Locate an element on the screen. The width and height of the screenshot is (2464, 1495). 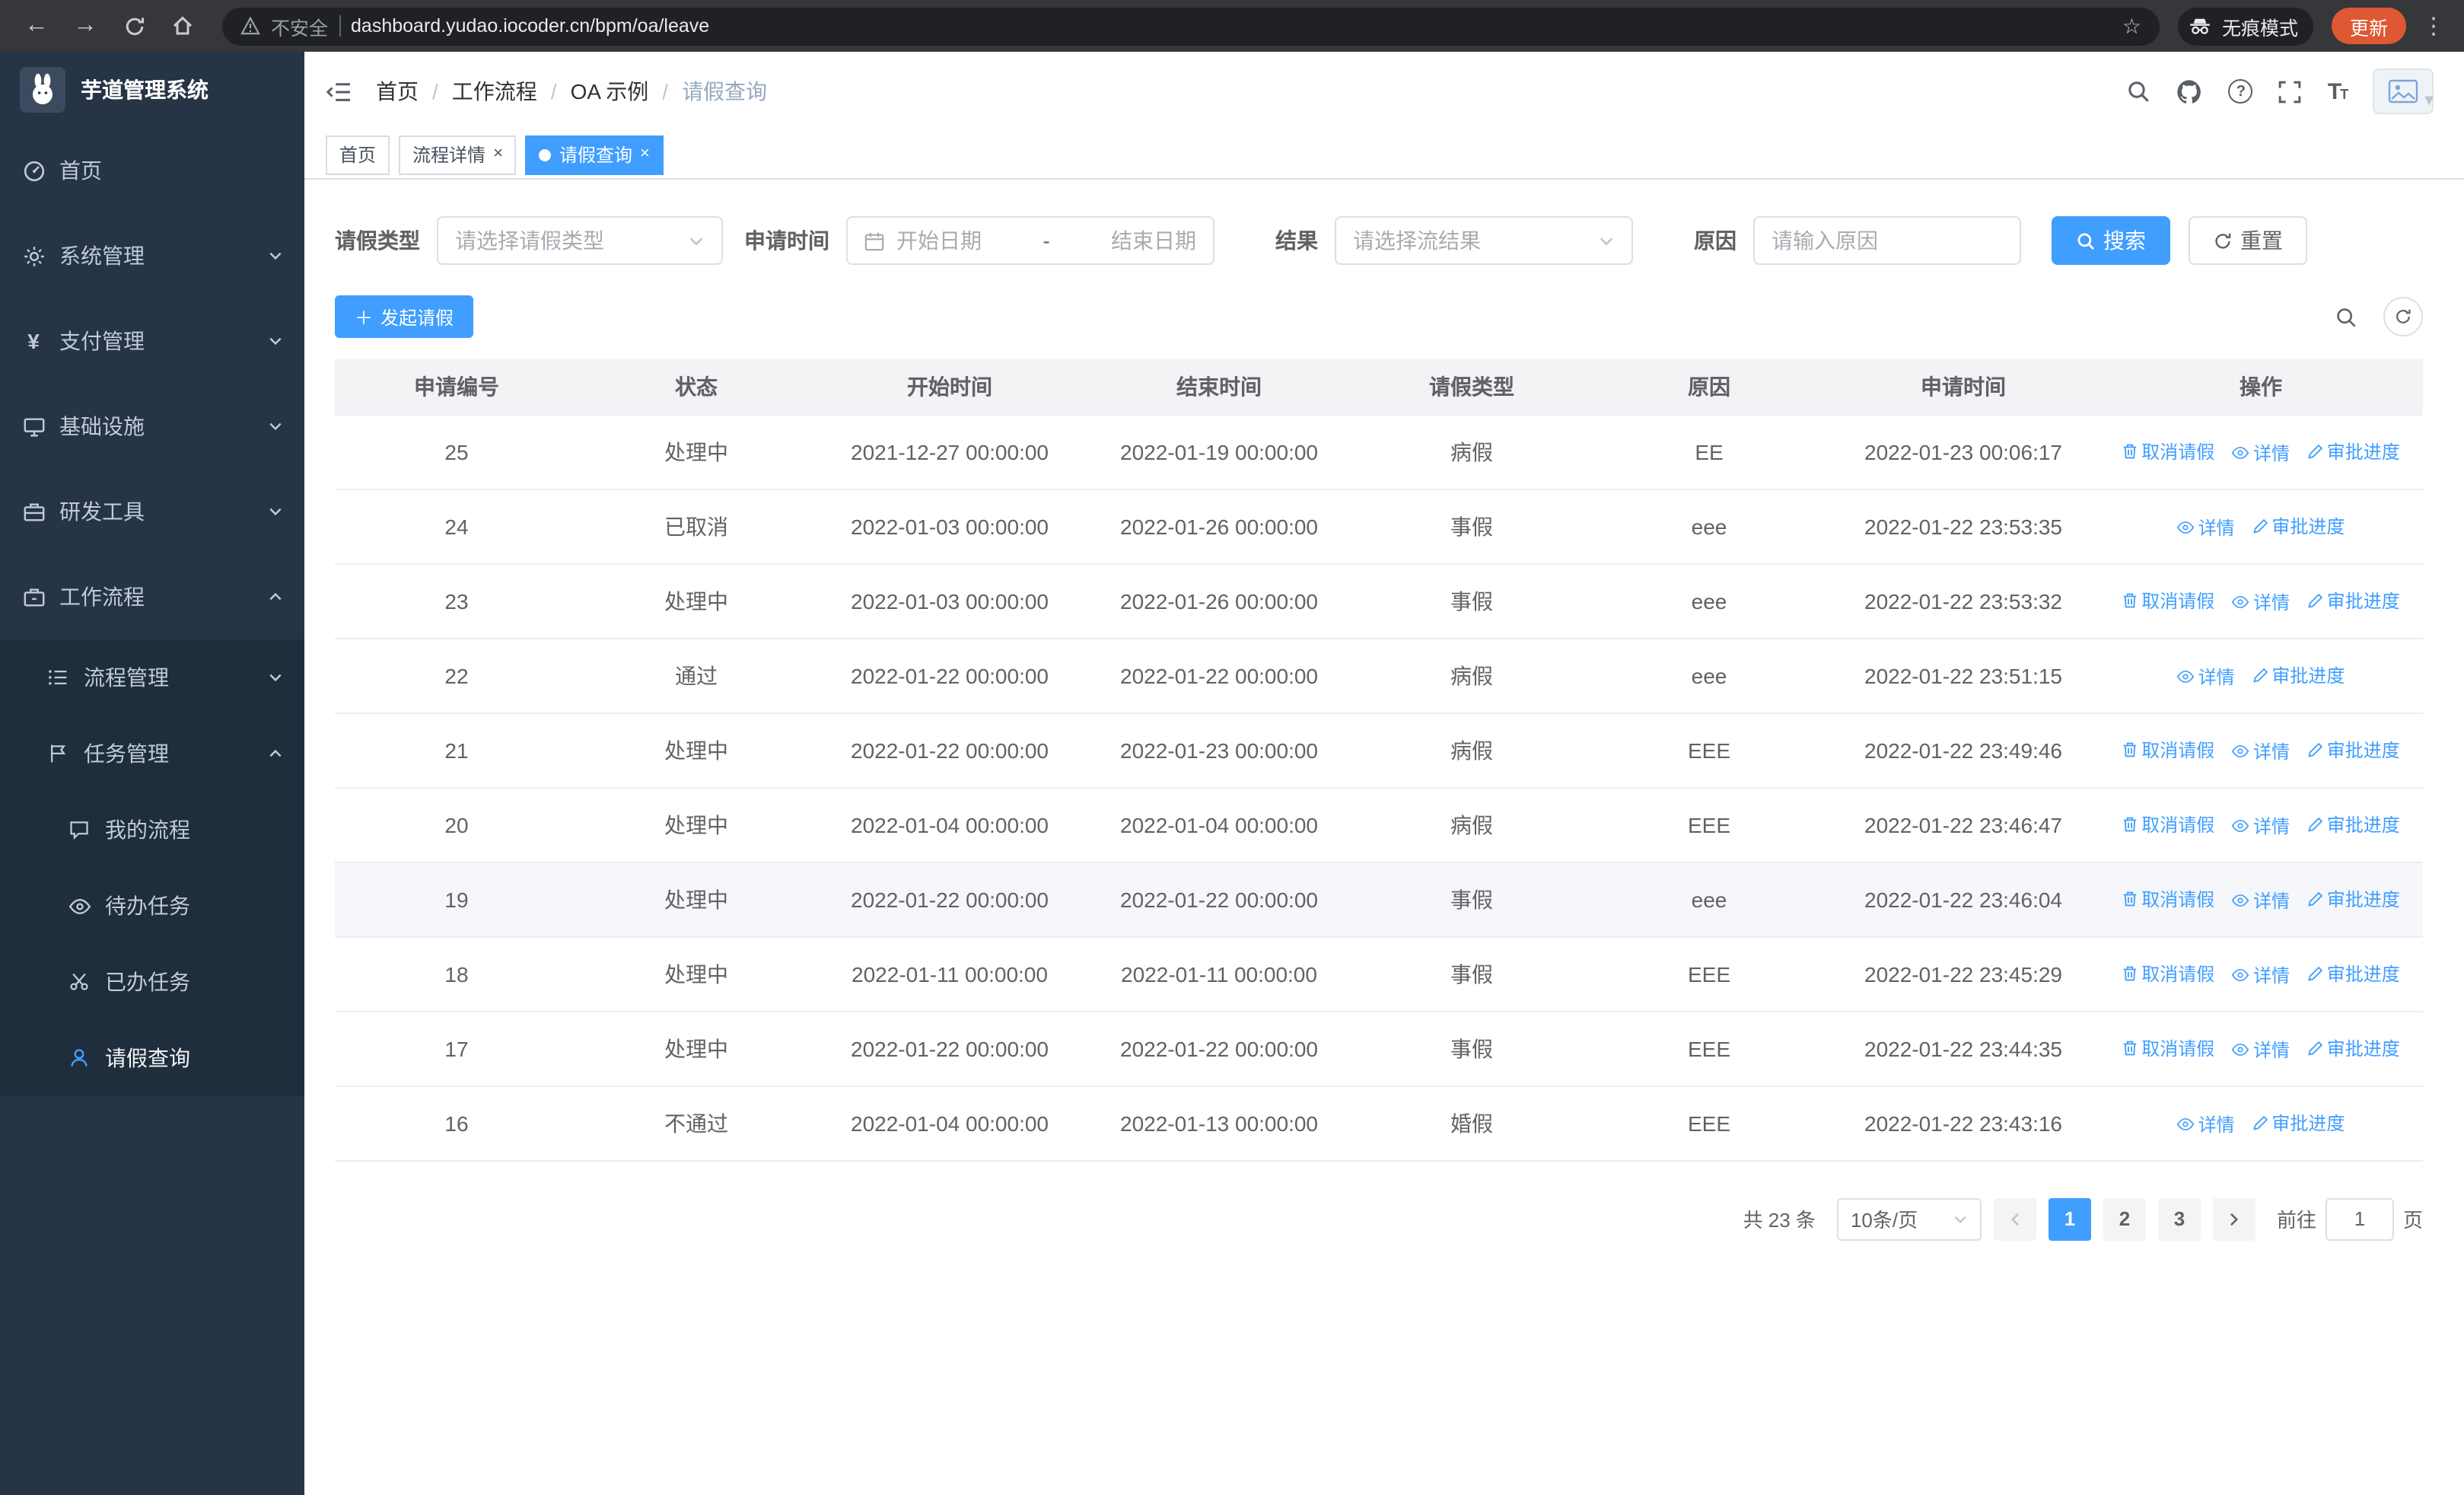
sidebar-item-todo-tasks: 待办任务 is located at coordinates (152, 906).